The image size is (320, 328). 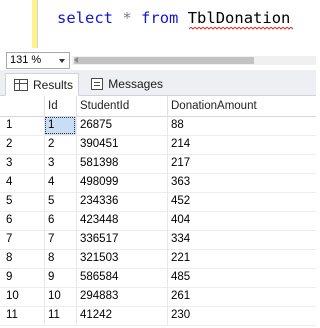 I want to click on row-number-header, so click(x=22, y=106).